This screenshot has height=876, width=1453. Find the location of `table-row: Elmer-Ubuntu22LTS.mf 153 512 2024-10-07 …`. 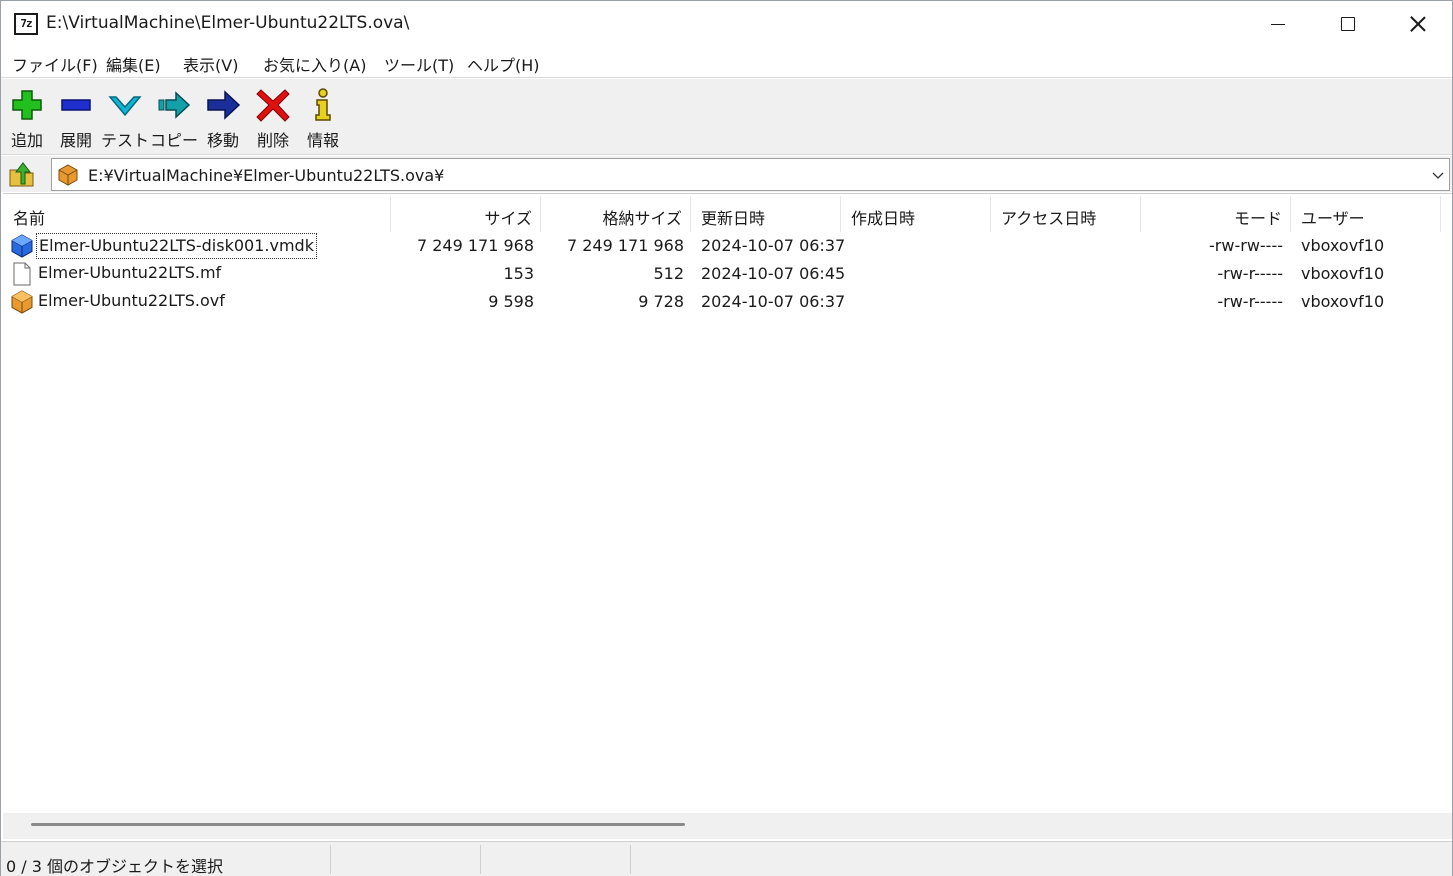

table-row: Elmer-Ubuntu22LTS.mf 153 512 2024-10-07 … is located at coordinates (723, 274).